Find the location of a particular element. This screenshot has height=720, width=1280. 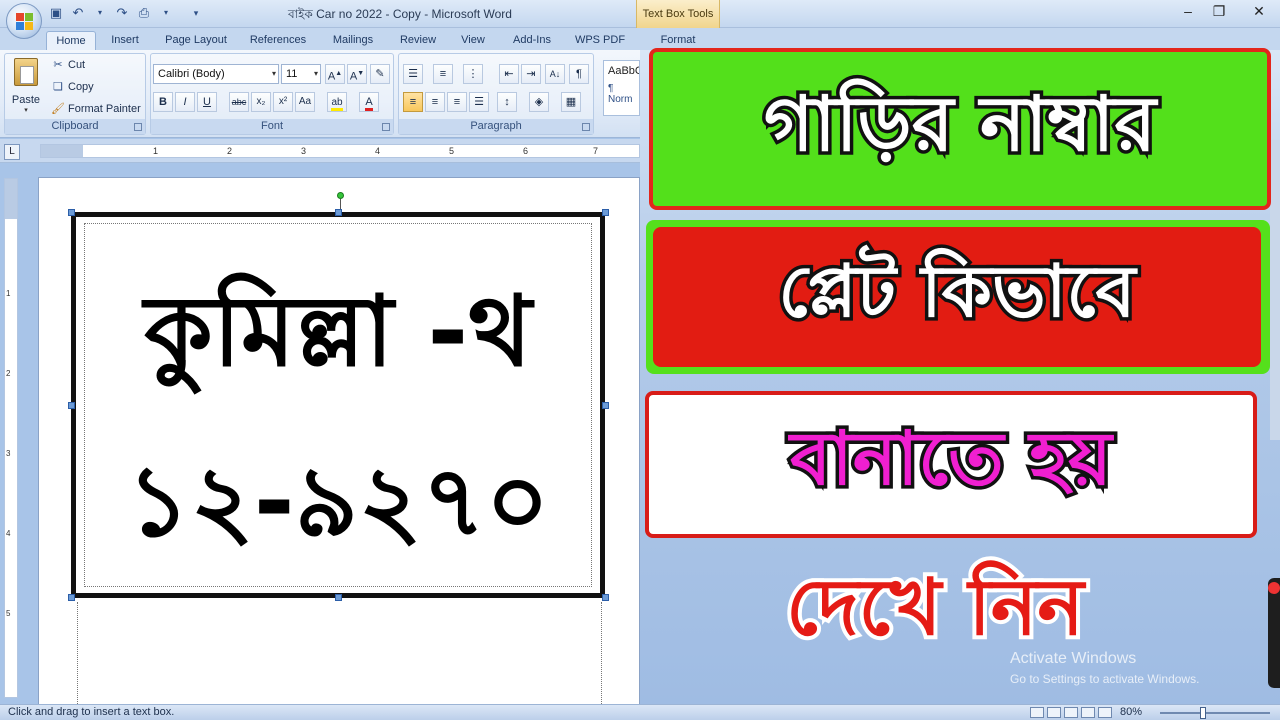

highlighter-icon: ab is located at coordinates (337, 104).